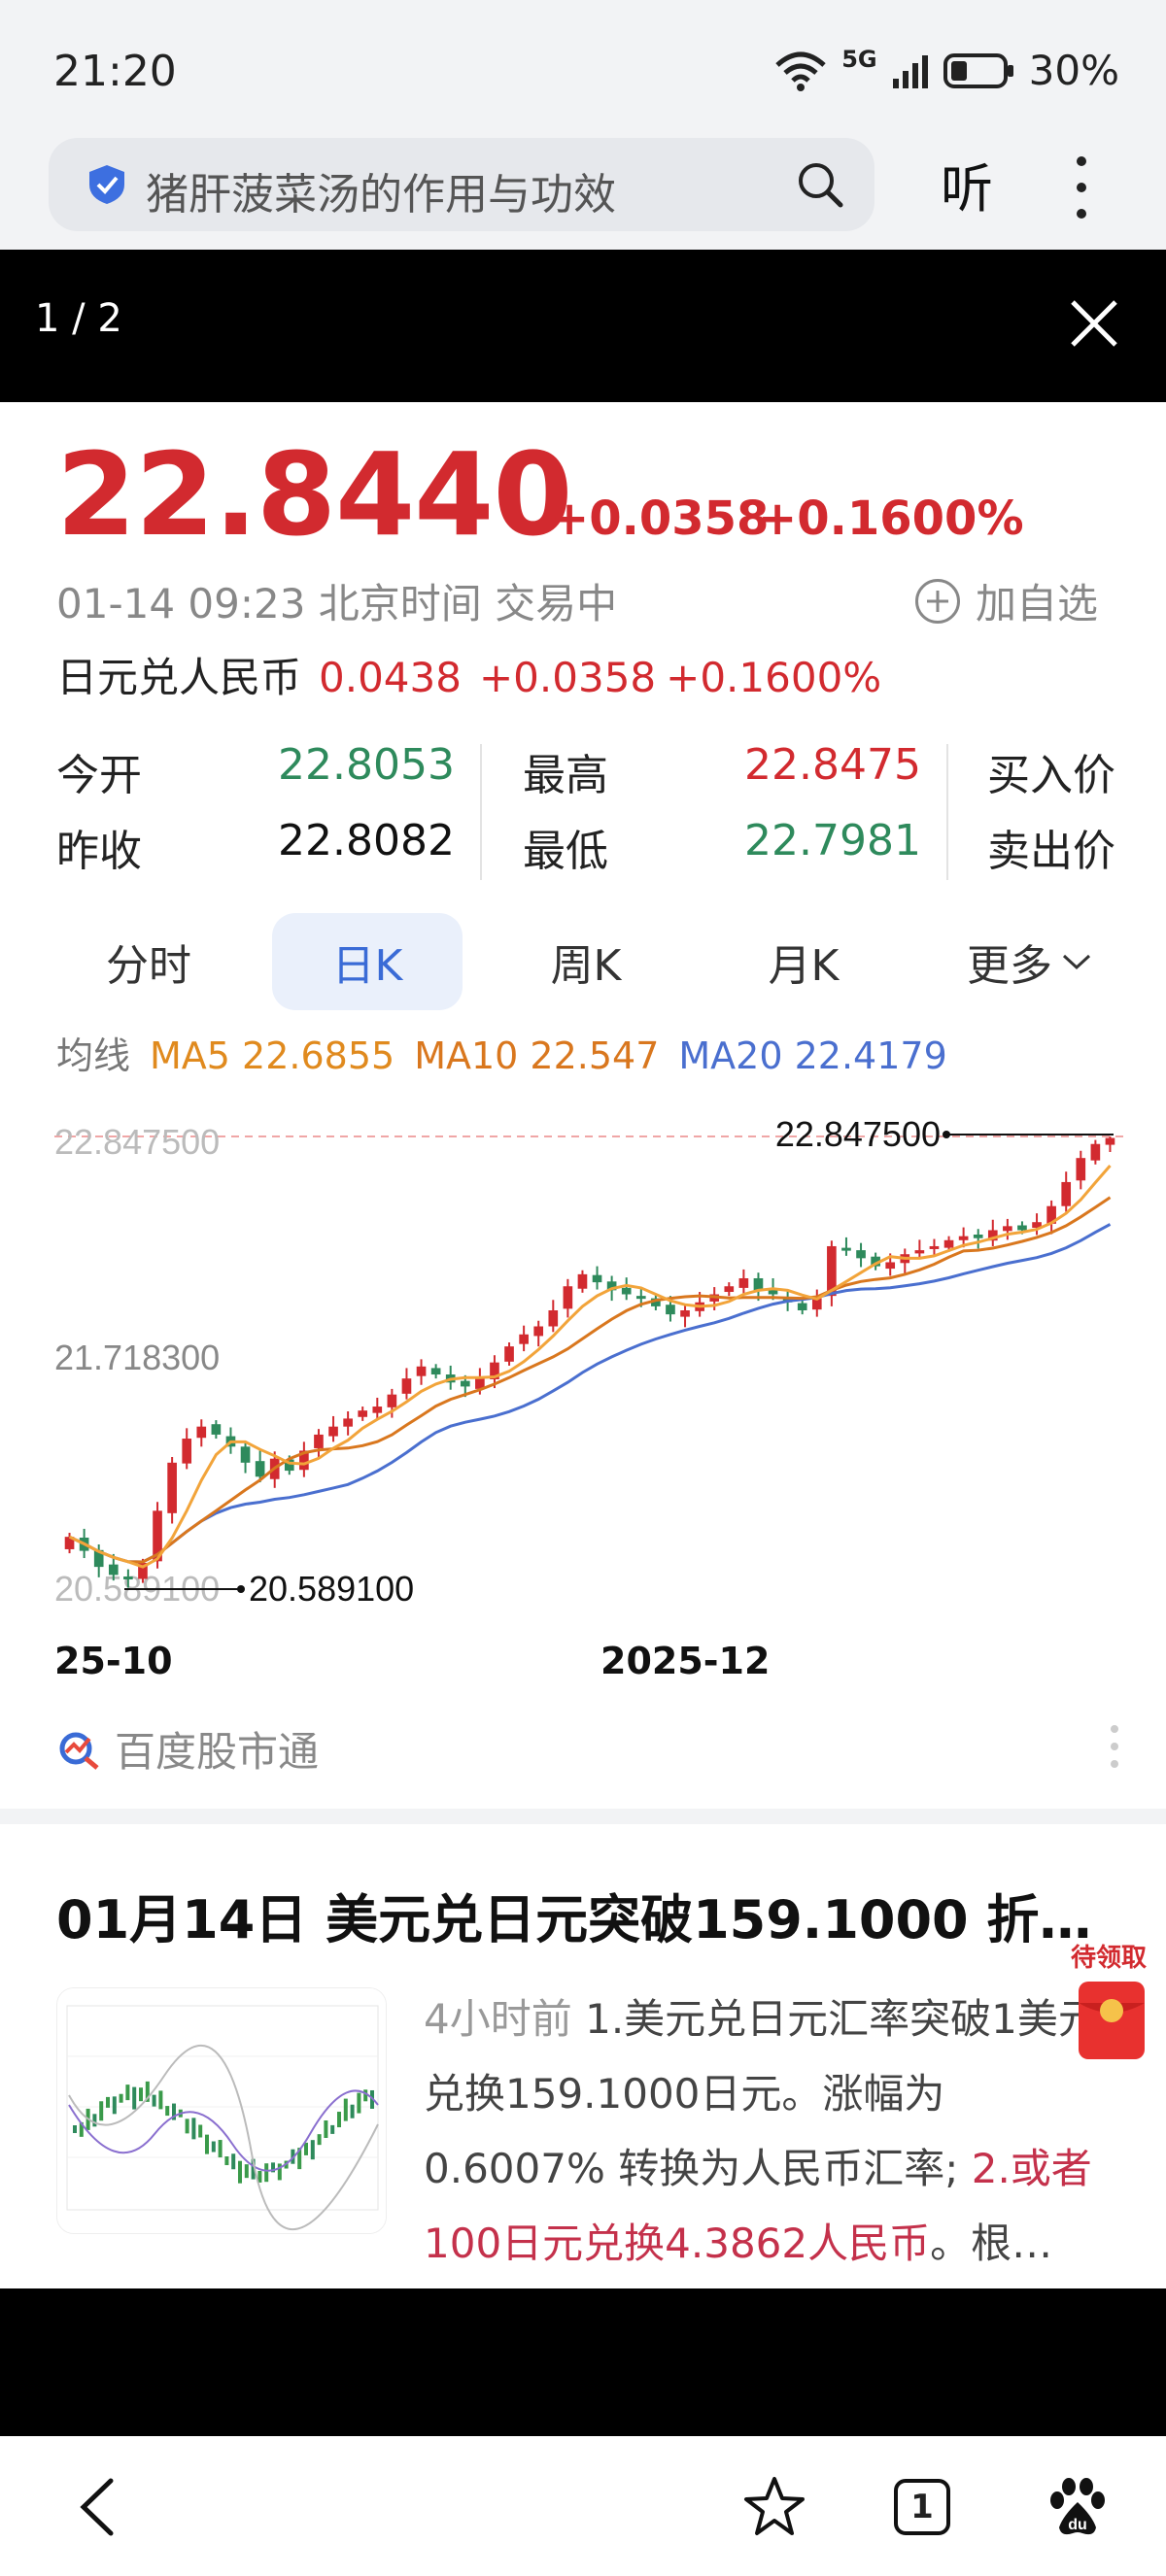 This screenshot has height=2576, width=1166. I want to click on network-type: 5G, so click(859, 59).